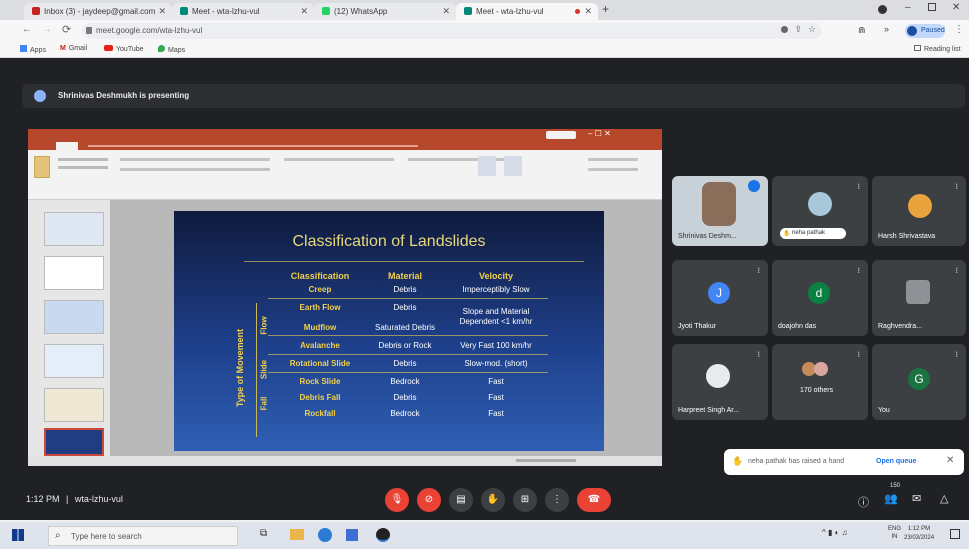 This screenshot has width=969, height=549. What do you see at coordinates (397, 500) in the screenshot?
I see `microphone-off-button: 🎙` at bounding box center [397, 500].